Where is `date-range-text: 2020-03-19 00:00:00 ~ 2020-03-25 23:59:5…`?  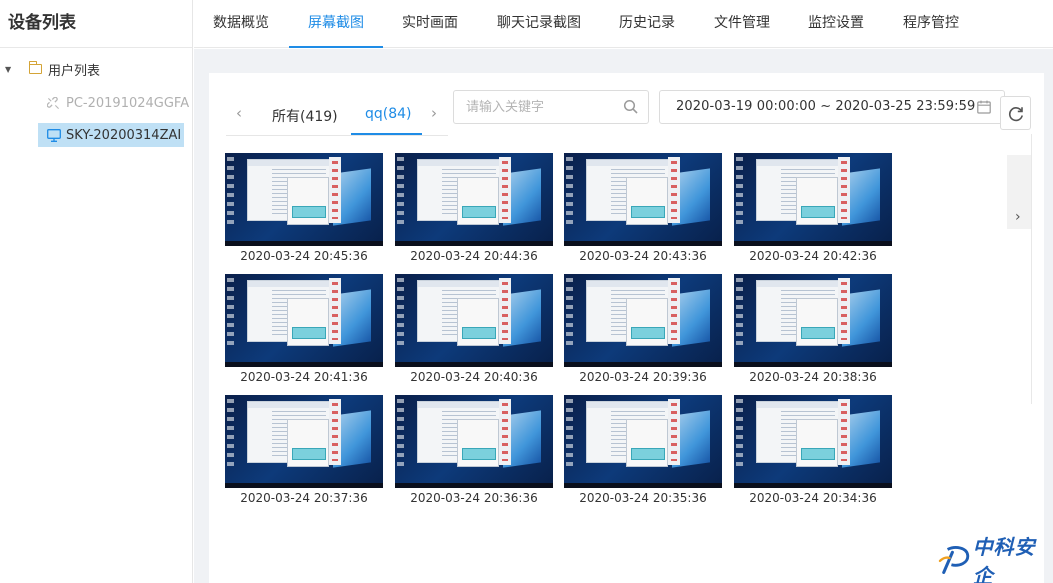 date-range-text: 2020-03-19 00:00:00 ~ 2020-03-25 23:59:5… is located at coordinates (826, 106).